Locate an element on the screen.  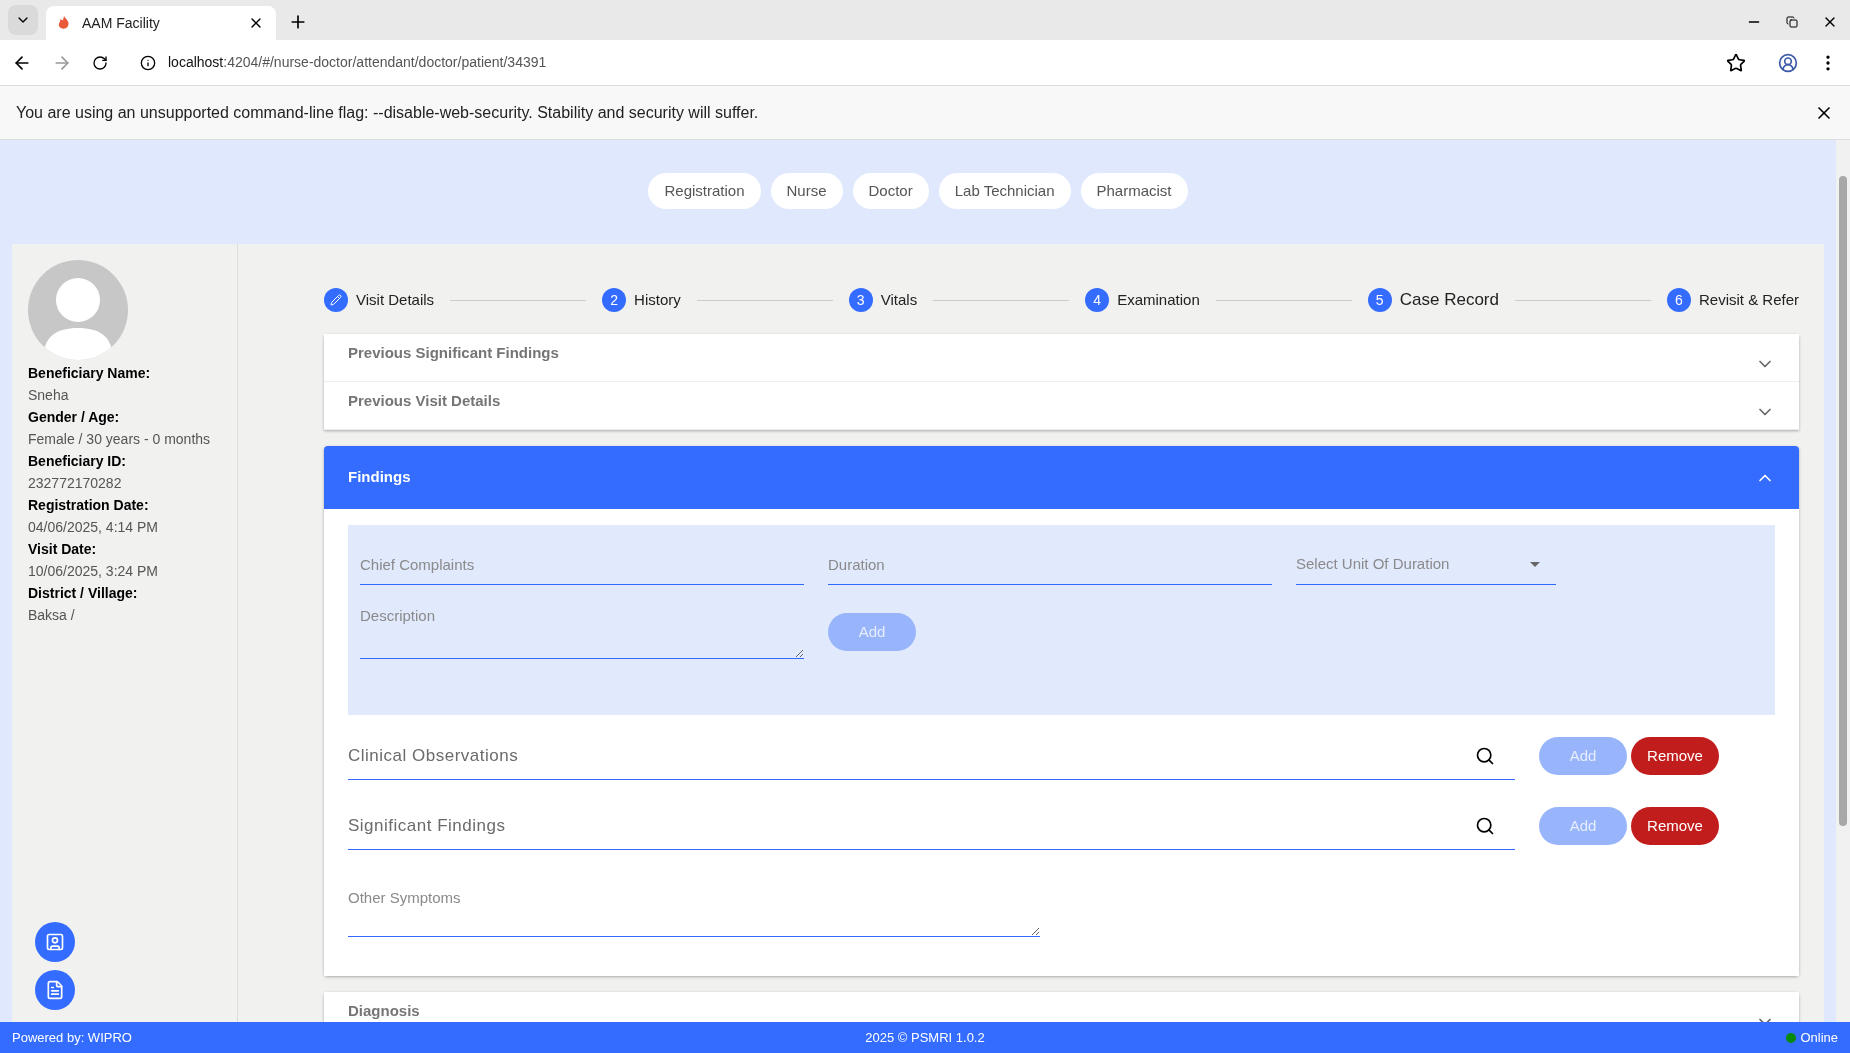
description-field: Description is located at coordinates (582, 632).